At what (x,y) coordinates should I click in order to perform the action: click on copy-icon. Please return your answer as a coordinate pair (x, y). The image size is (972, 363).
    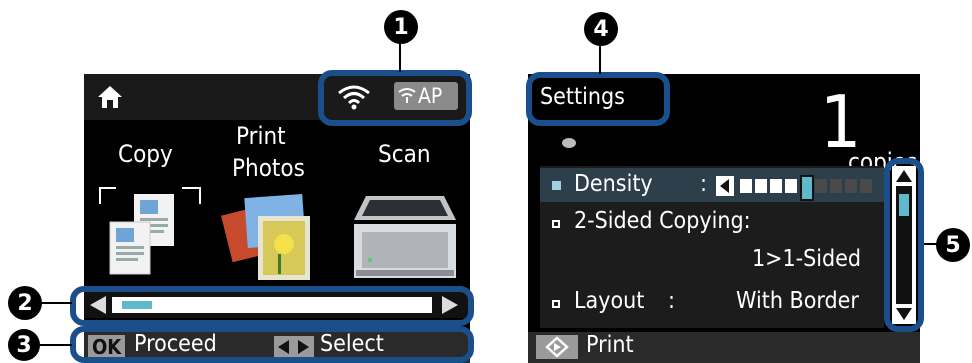
    Looking at the image, I should click on (150, 231).